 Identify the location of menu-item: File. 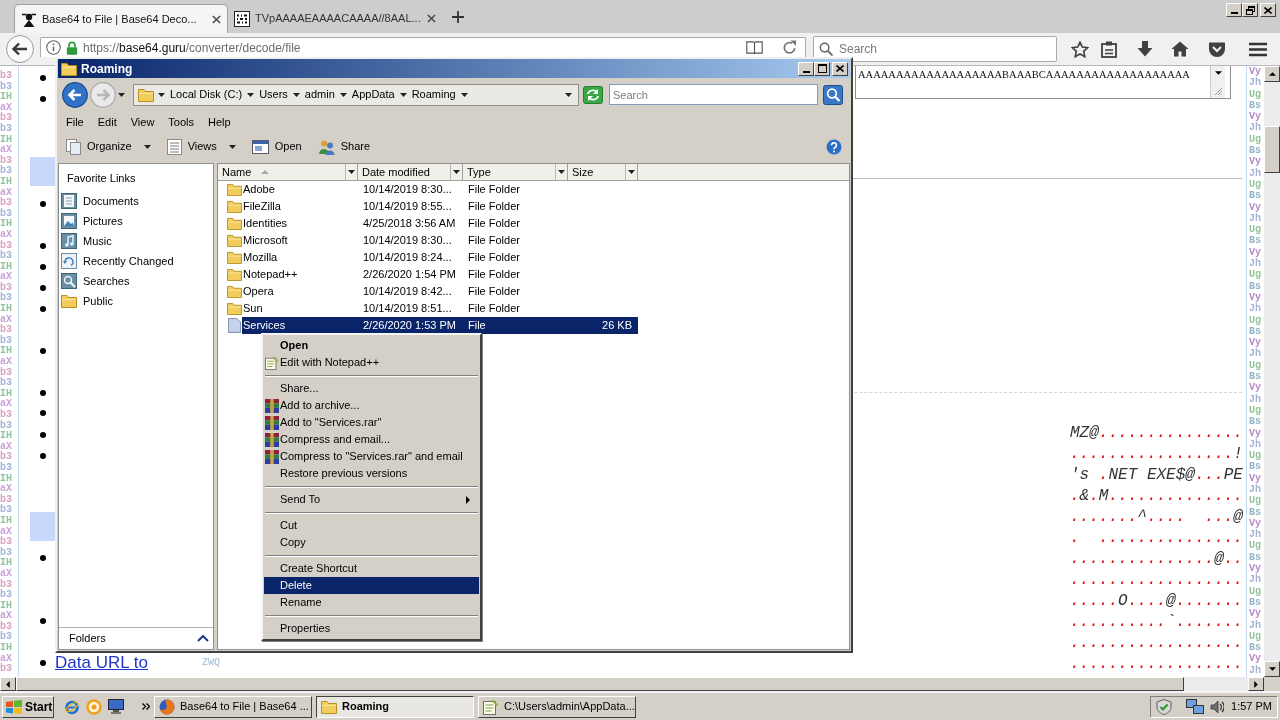
(75, 122).